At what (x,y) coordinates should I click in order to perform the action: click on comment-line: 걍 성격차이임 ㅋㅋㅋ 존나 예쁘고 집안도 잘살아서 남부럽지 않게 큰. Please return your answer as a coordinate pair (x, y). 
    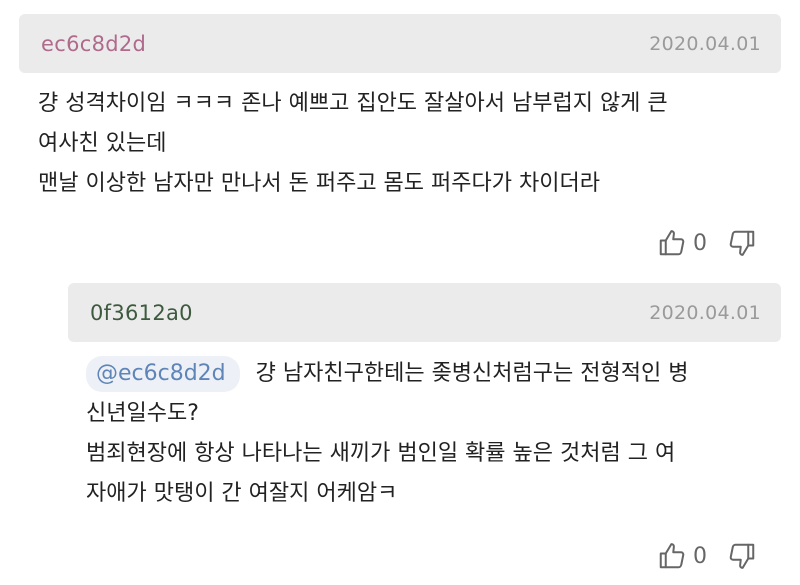
    Looking at the image, I should click on (353, 103).